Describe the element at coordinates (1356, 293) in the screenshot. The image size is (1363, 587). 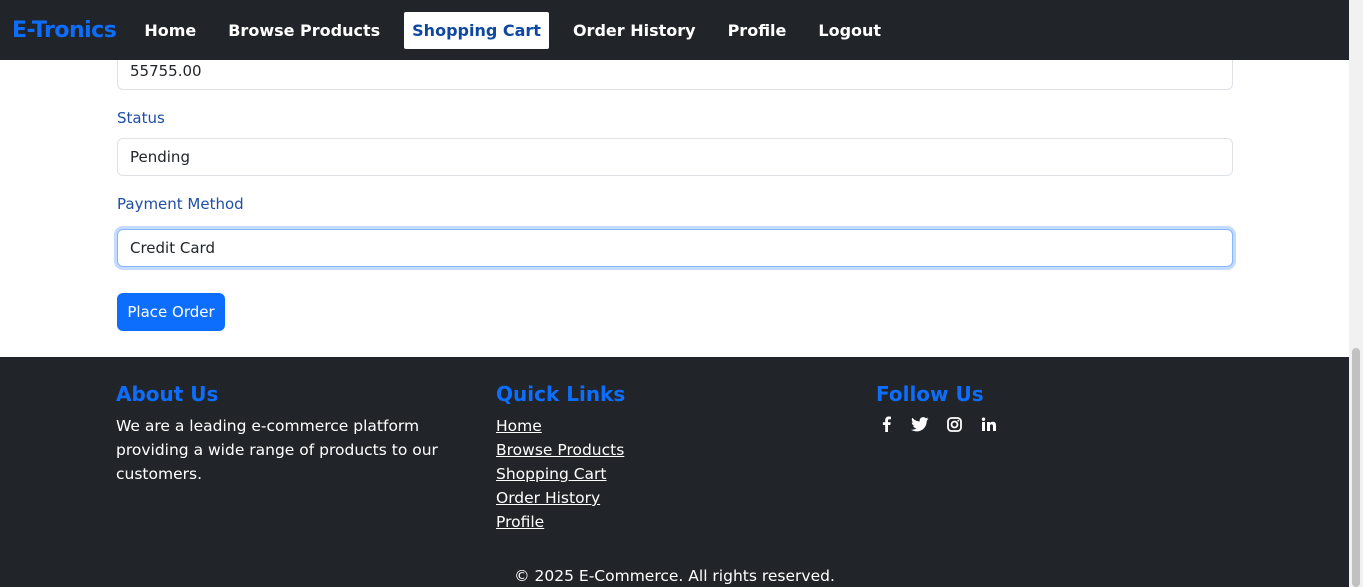
I see `page-scrollbar` at that location.